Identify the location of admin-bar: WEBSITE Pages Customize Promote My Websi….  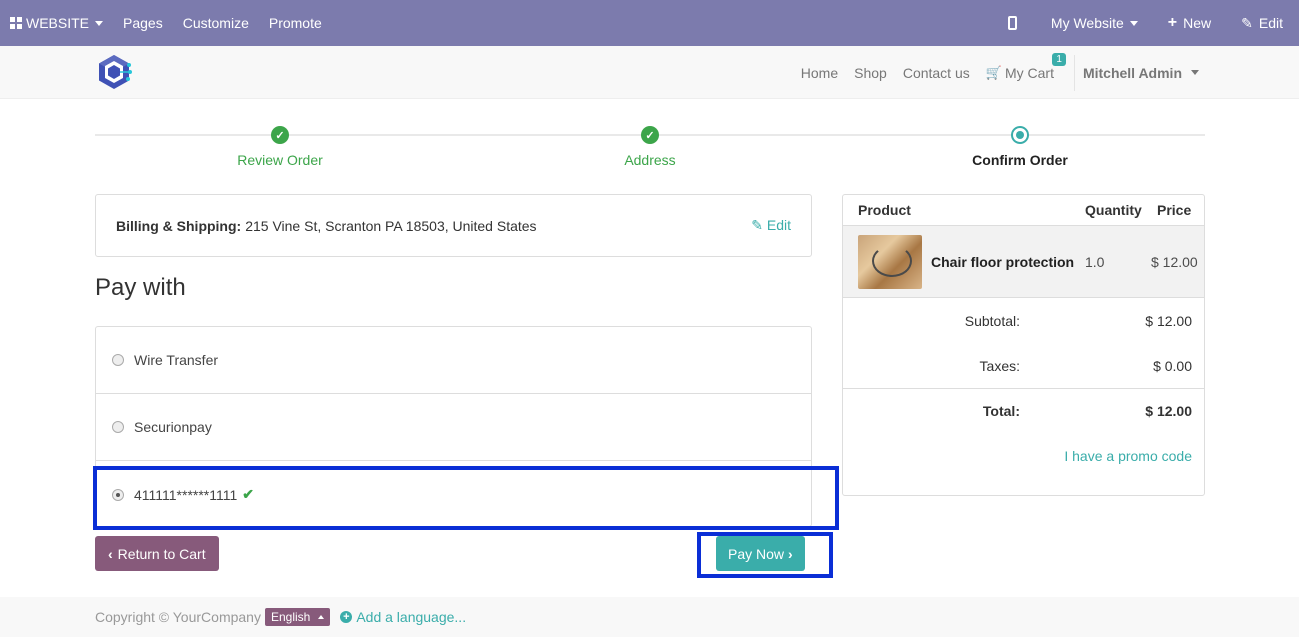
(649, 23).